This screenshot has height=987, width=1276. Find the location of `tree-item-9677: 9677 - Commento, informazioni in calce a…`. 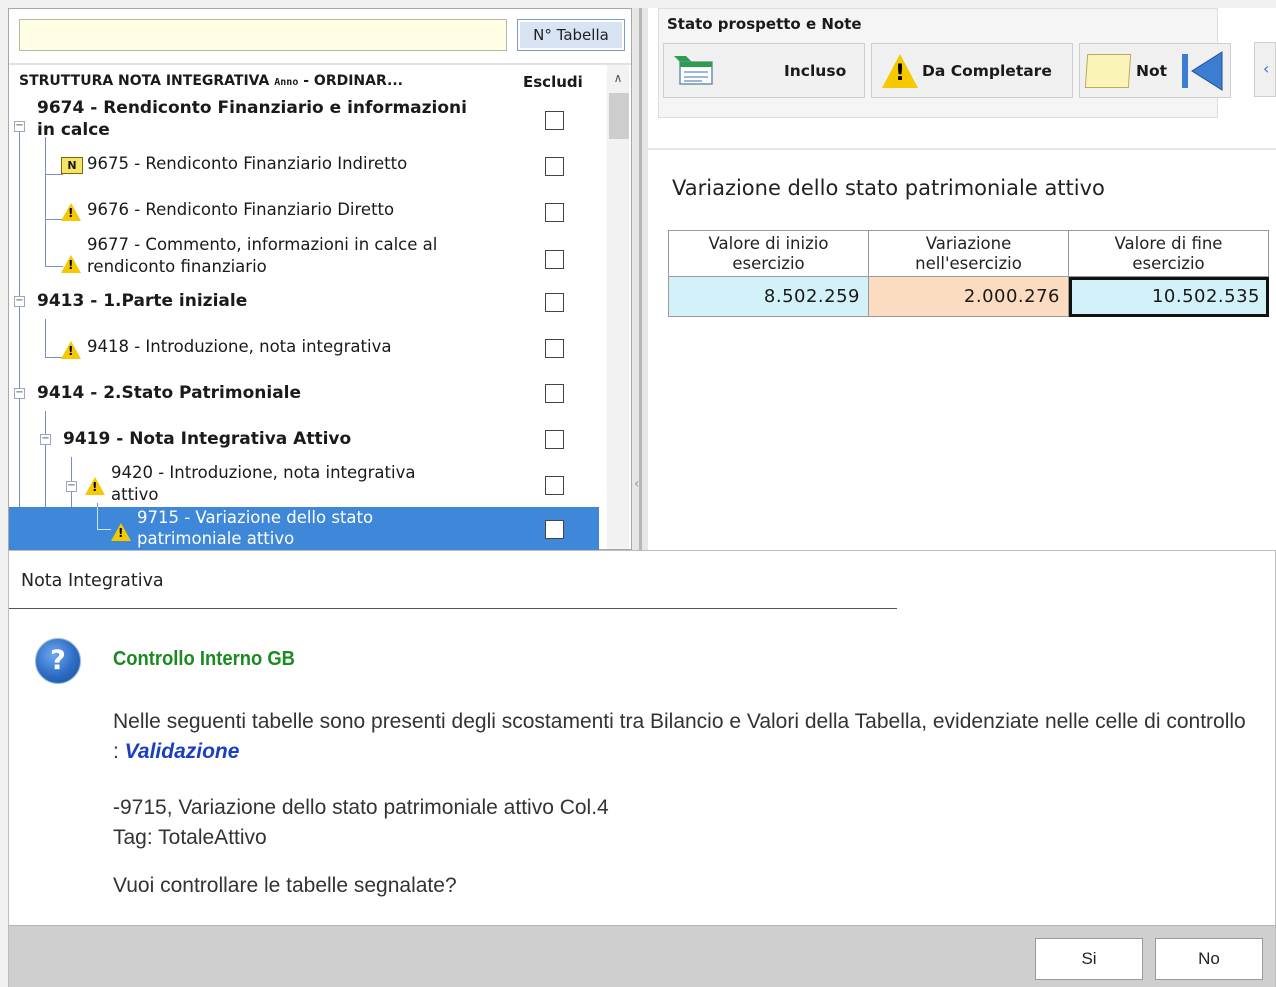

tree-item-9677: 9677 - Commento, informazioni in calce a… is located at coordinates (304, 257).